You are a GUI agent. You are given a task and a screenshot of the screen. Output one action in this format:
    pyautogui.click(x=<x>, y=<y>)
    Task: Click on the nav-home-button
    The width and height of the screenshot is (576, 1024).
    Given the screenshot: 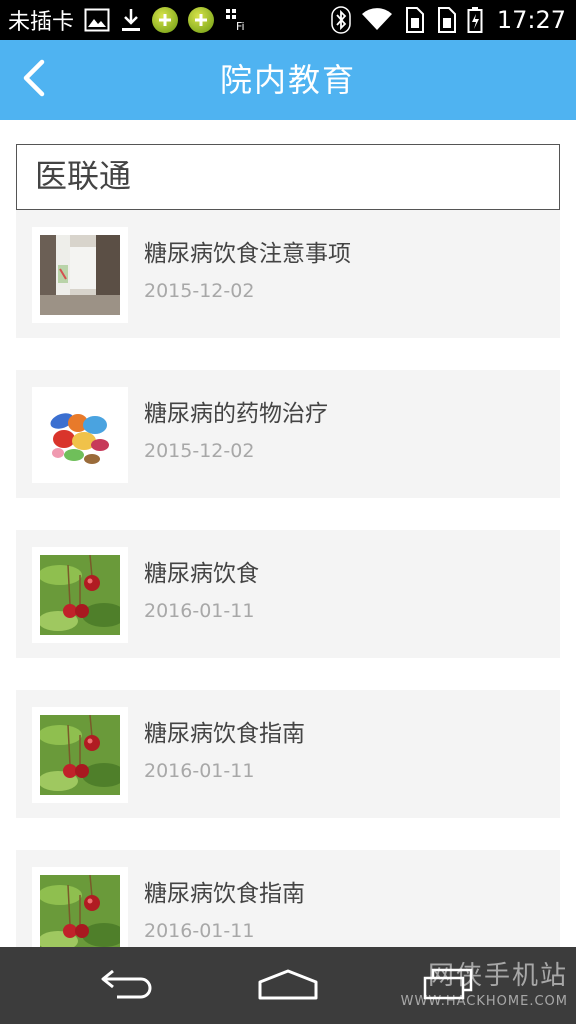 What is the action you would take?
    pyautogui.click(x=288, y=986)
    